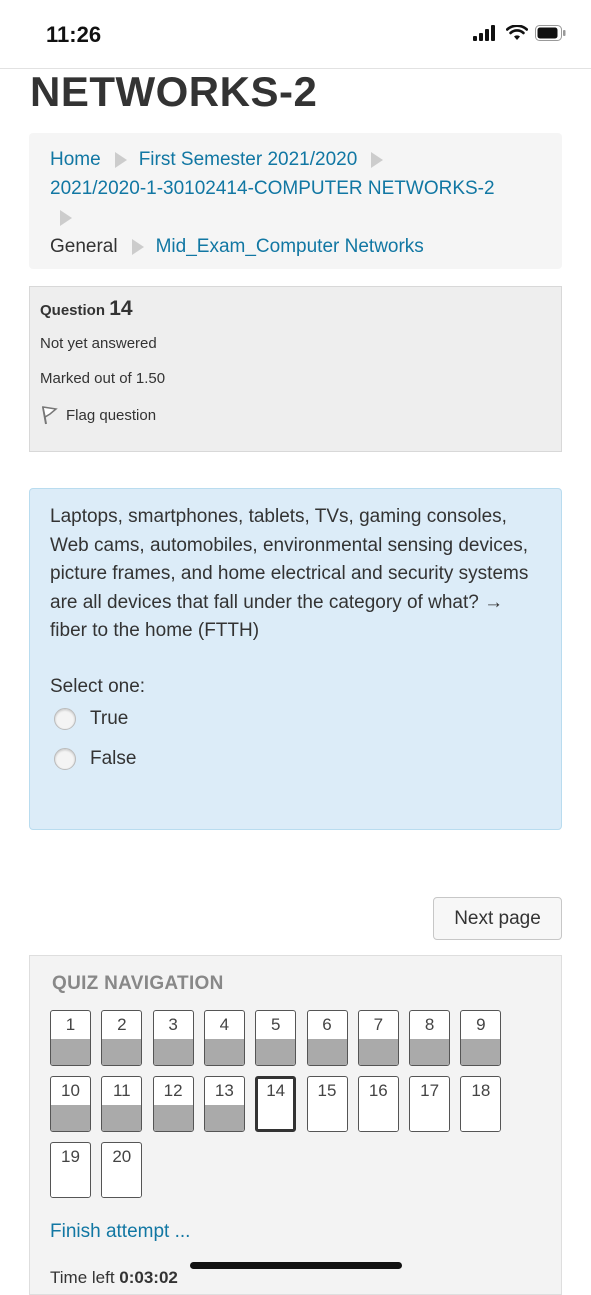  What do you see at coordinates (70, 1156) in the screenshot?
I see `quiz-nav-button-number: 19` at bounding box center [70, 1156].